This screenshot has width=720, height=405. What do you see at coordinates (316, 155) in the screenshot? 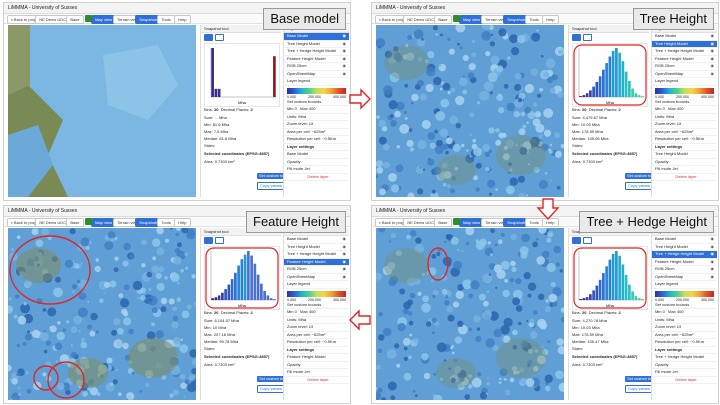
I see `settings-layer-select: Base Model` at bounding box center [316, 155].